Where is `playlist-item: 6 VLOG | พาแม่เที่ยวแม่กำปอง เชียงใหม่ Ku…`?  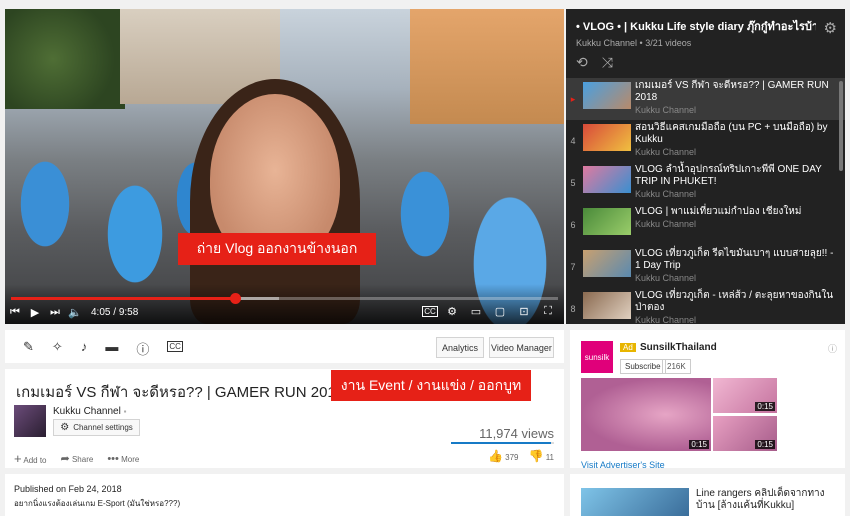
playlist-item: 6 VLOG | พาแม่เที่ยวแม่กำปอง เชียงใหม่ Ku… is located at coordinates (705, 225).